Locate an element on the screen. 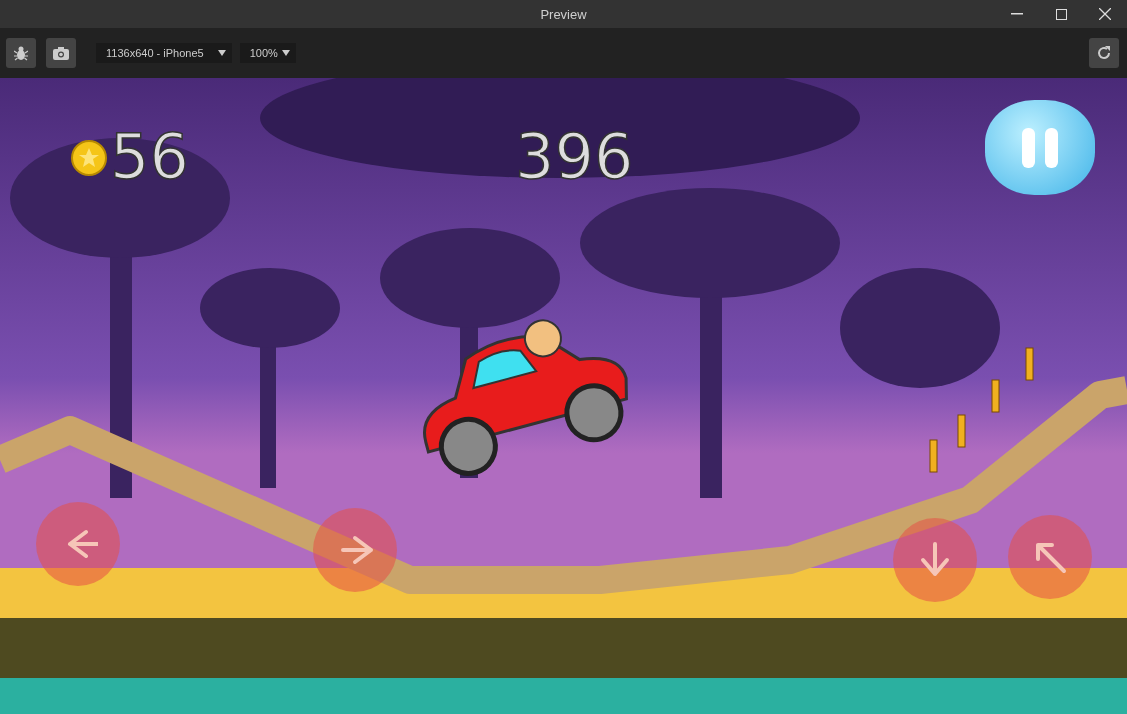  coin-count: 56 is located at coordinates (149, 157).